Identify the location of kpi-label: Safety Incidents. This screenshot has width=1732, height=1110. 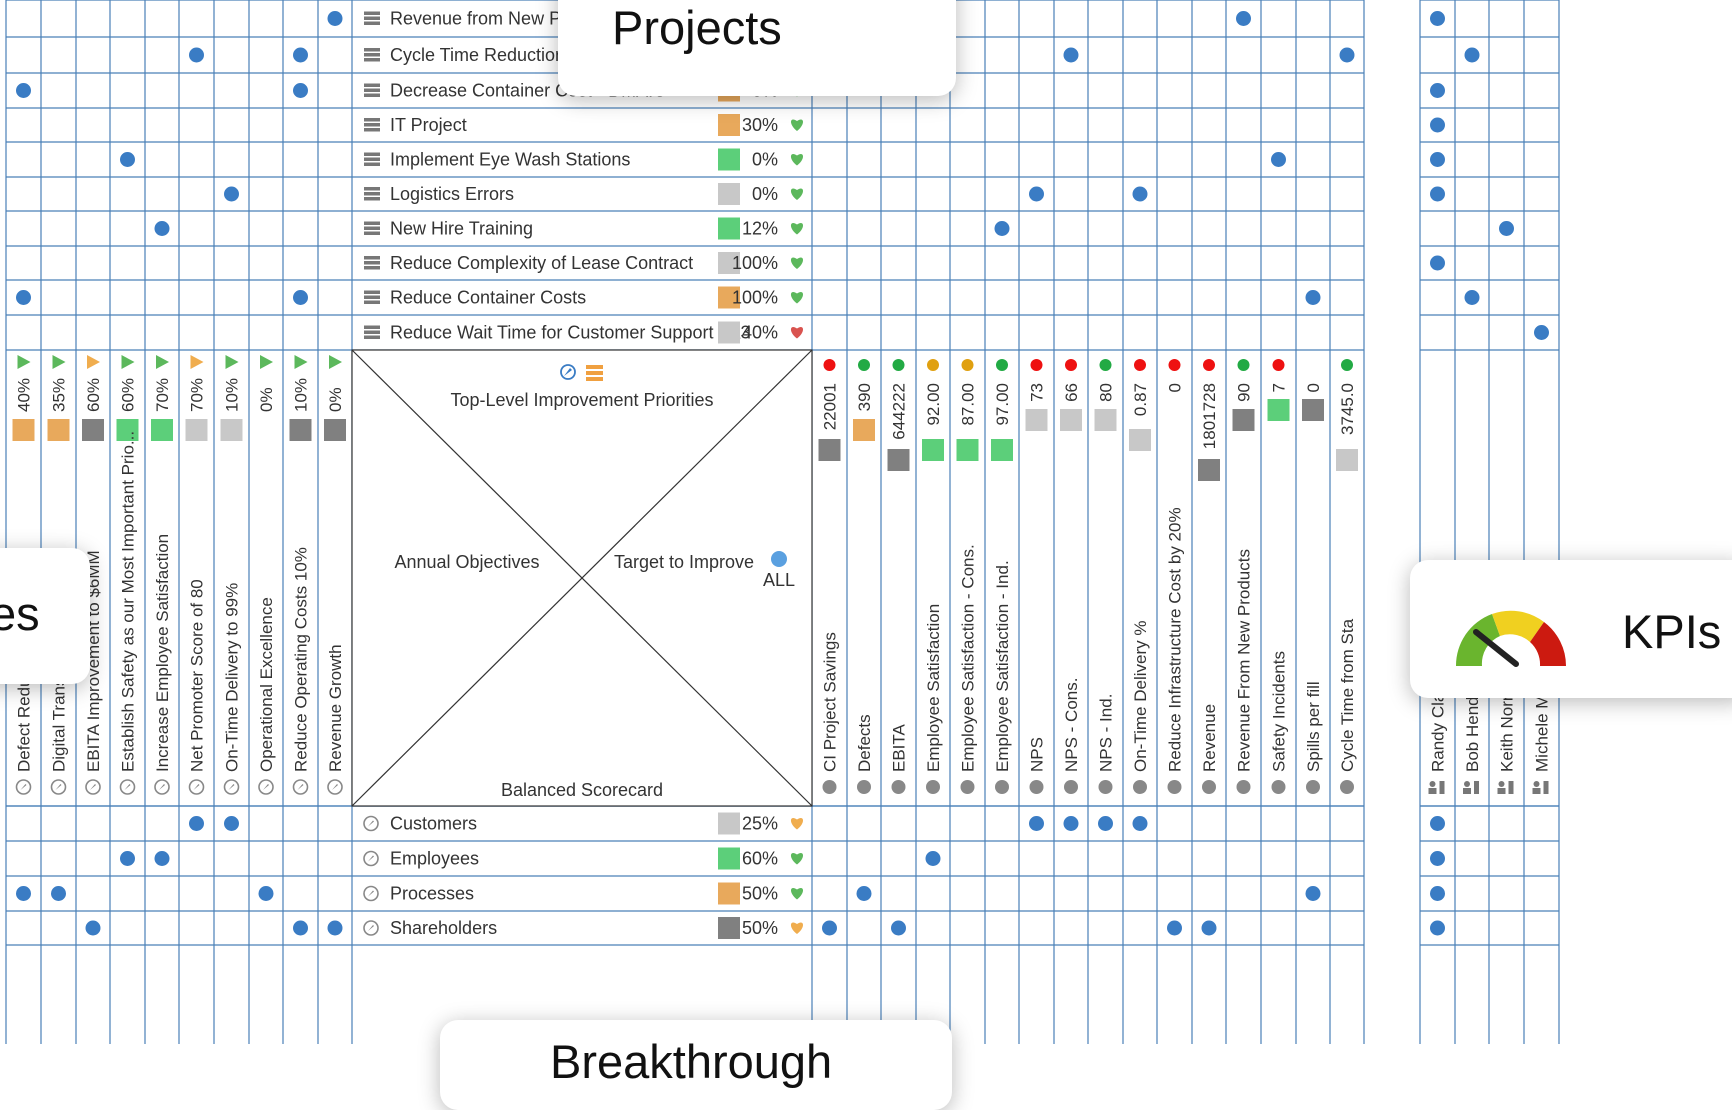
(1279, 711).